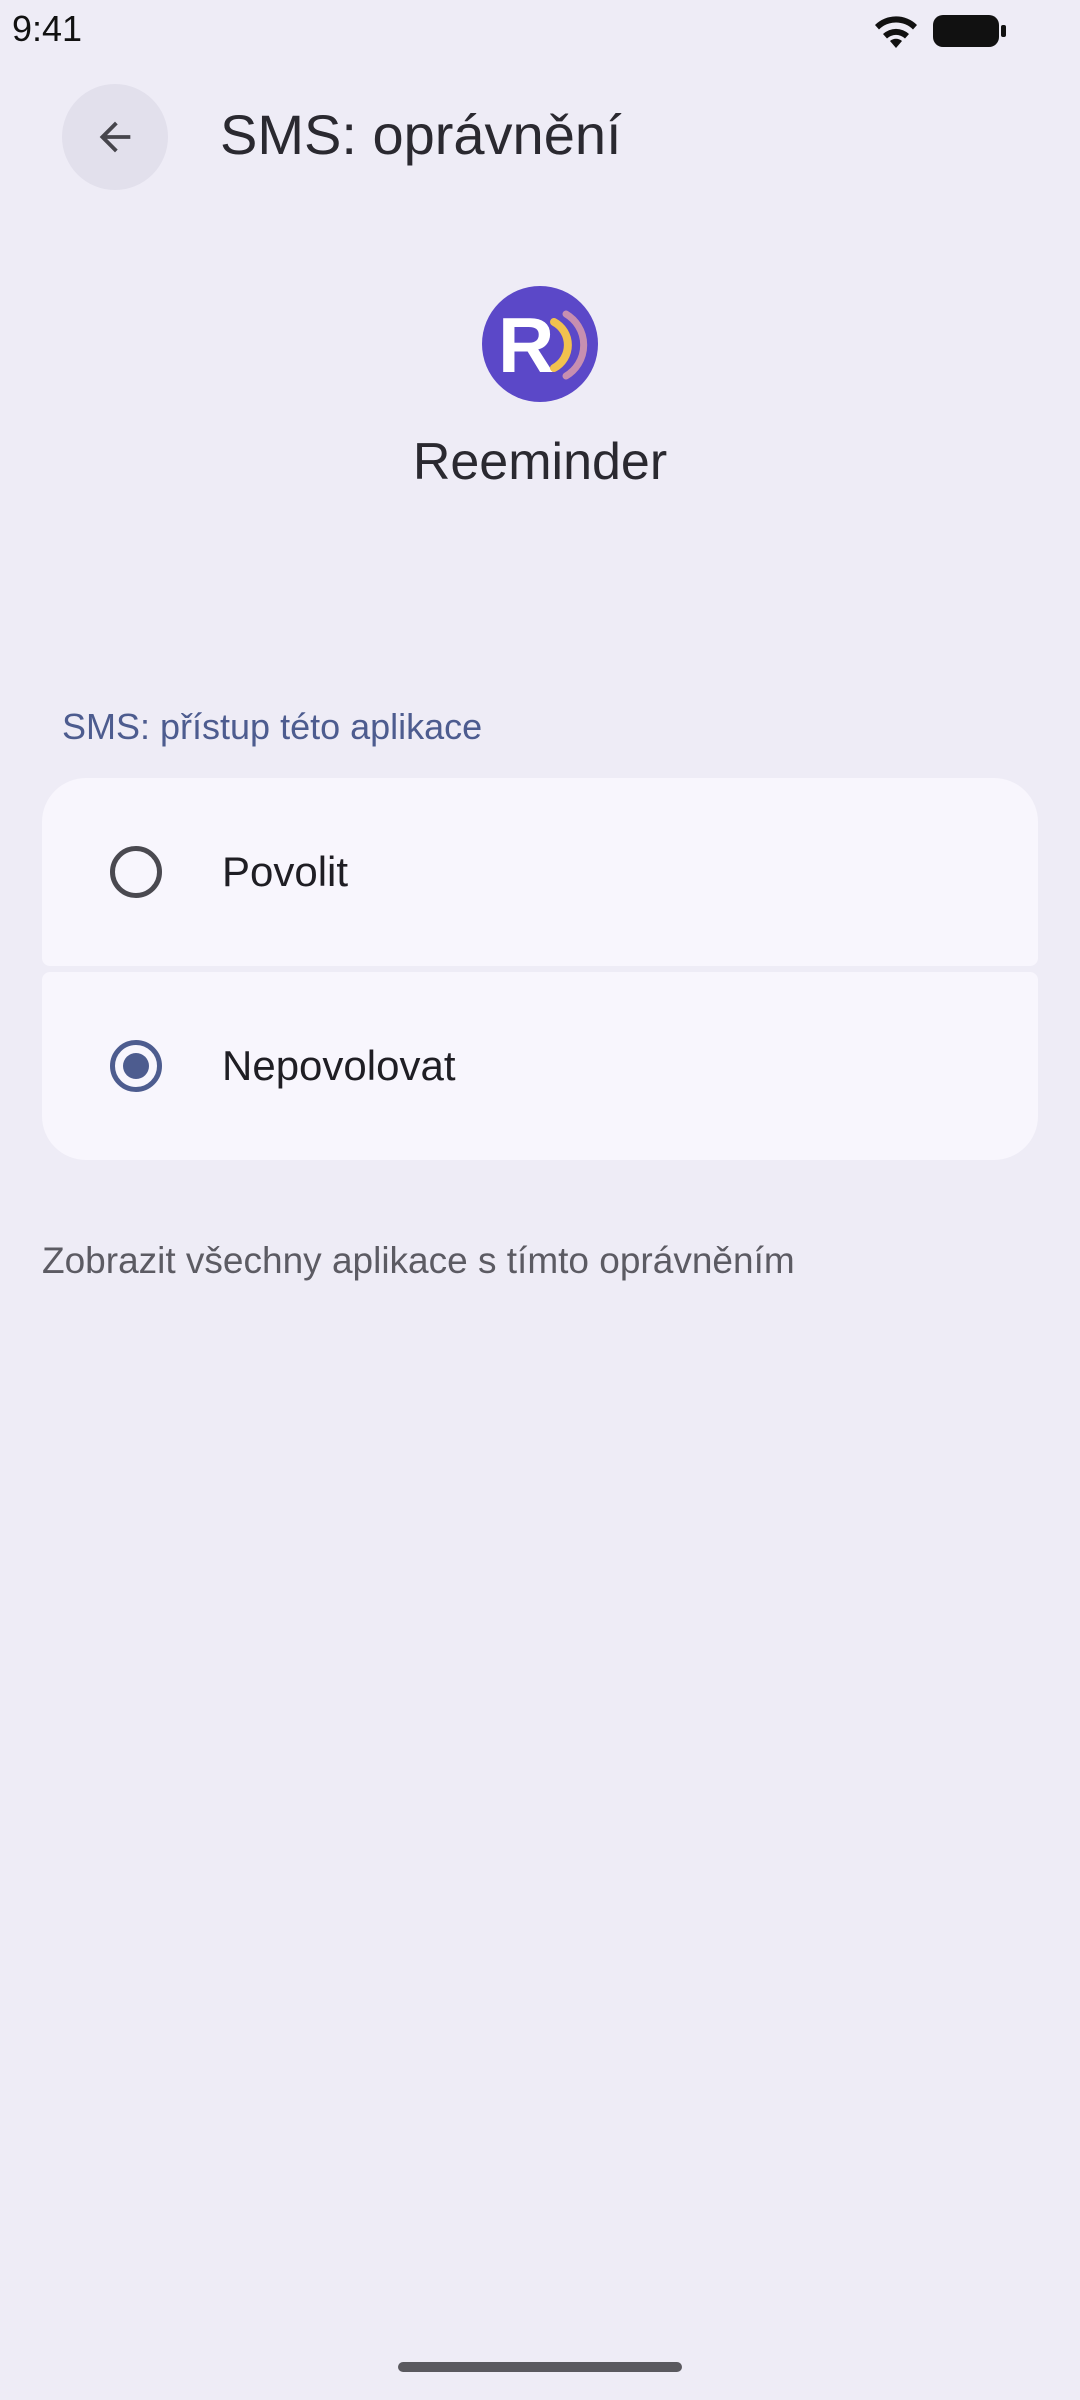  I want to click on option-deny-label: Nepovolovat, so click(339, 1065).